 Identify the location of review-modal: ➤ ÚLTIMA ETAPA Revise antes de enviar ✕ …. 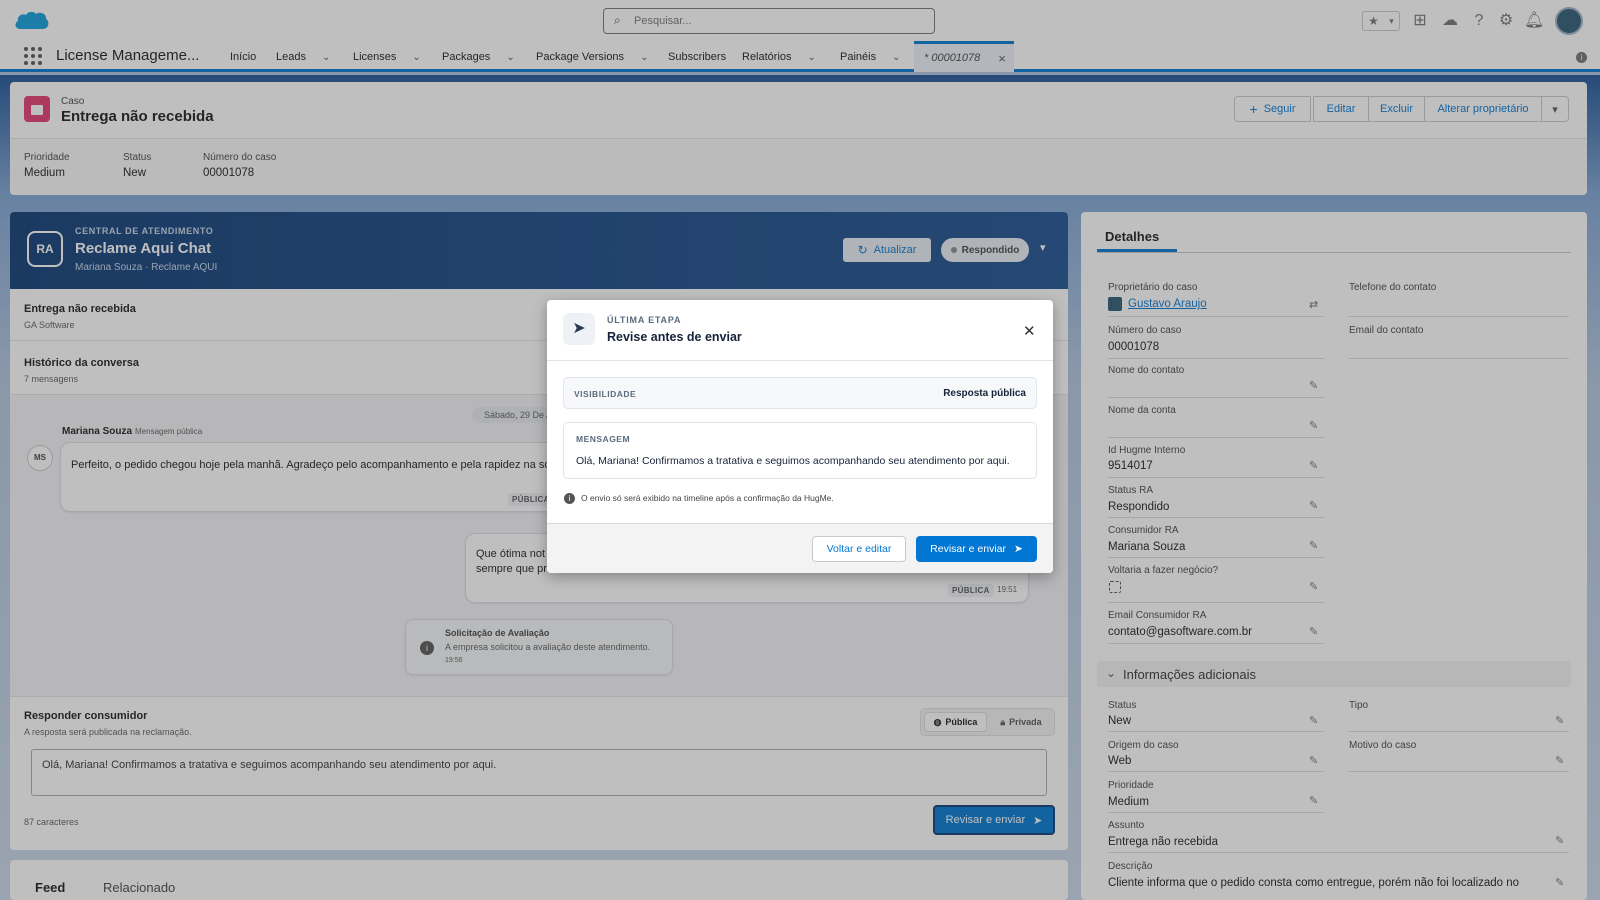
(800, 436).